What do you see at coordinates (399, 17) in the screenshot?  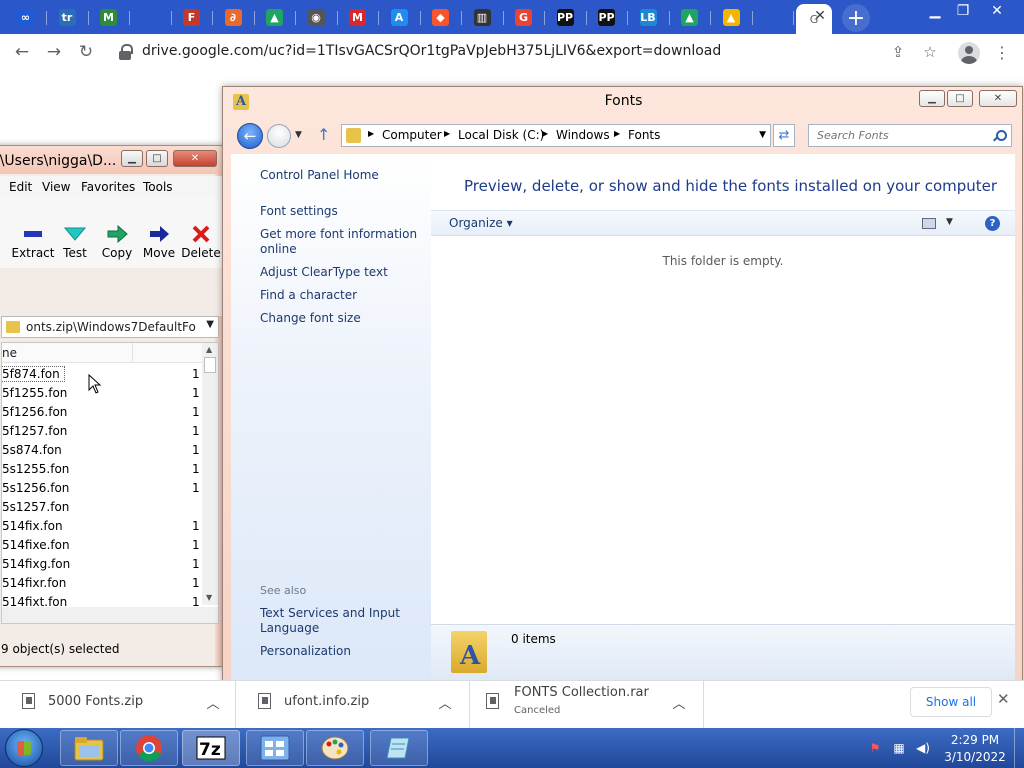 I see `browser-tab: A` at bounding box center [399, 17].